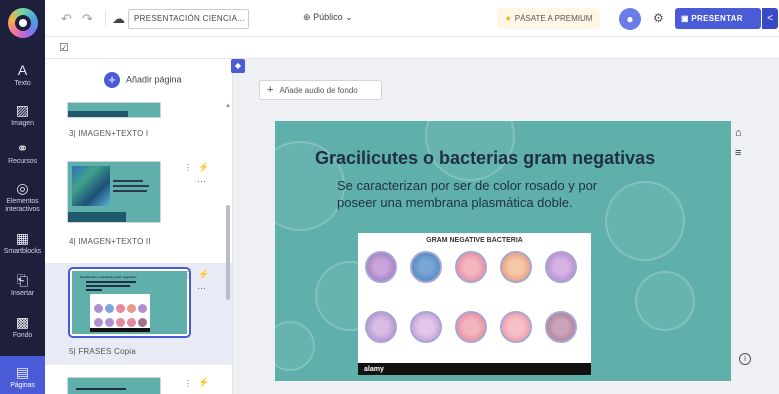  Describe the element at coordinates (738, 153) in the screenshot. I see `menu-icon: ≡` at that location.